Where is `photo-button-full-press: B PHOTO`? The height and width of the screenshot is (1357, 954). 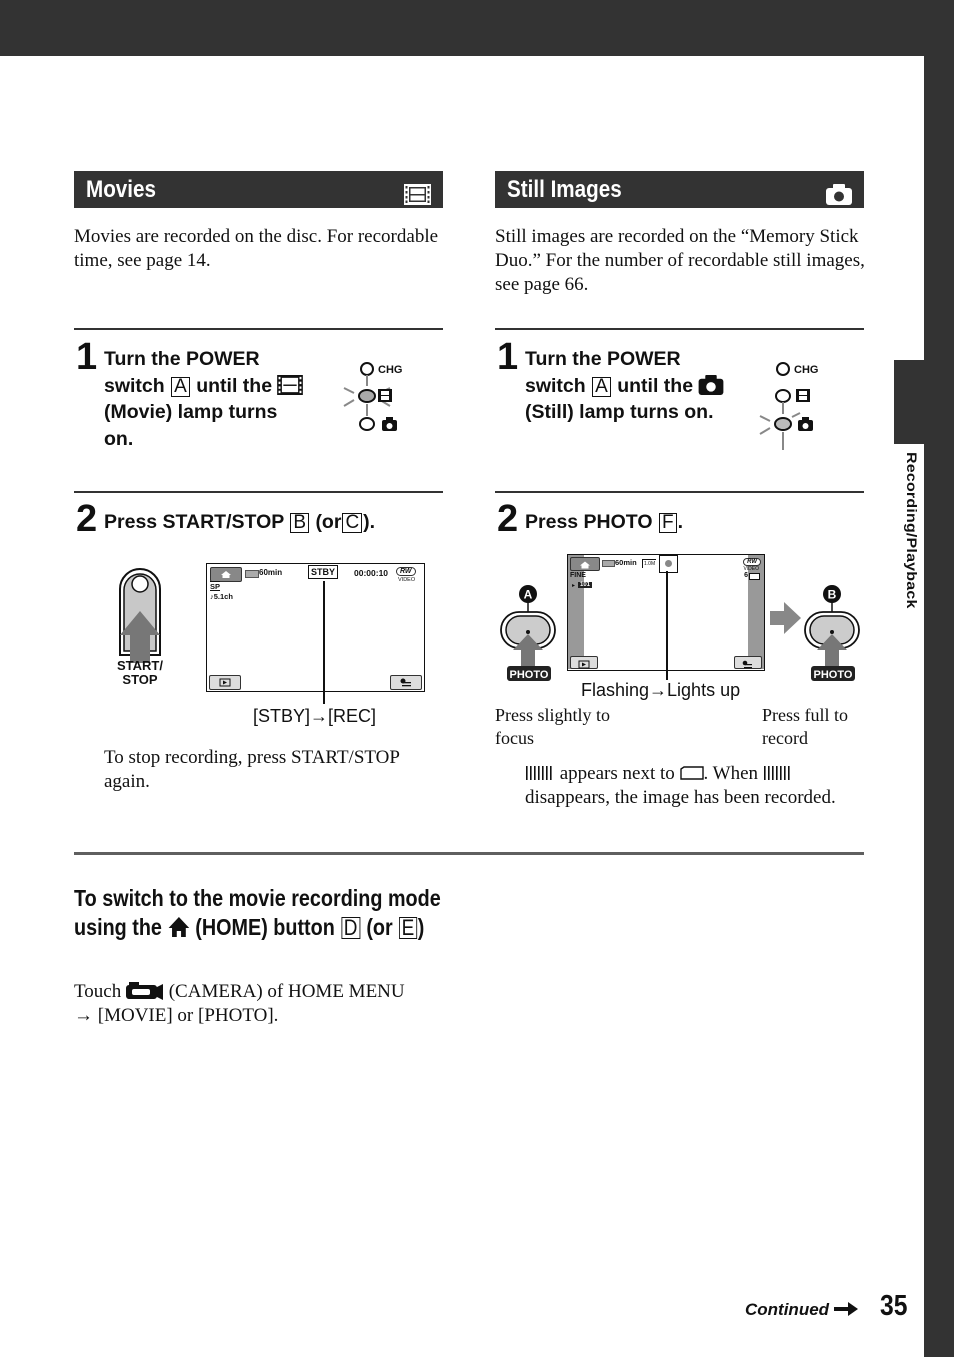 photo-button-full-press: B PHOTO is located at coordinates (833, 634).